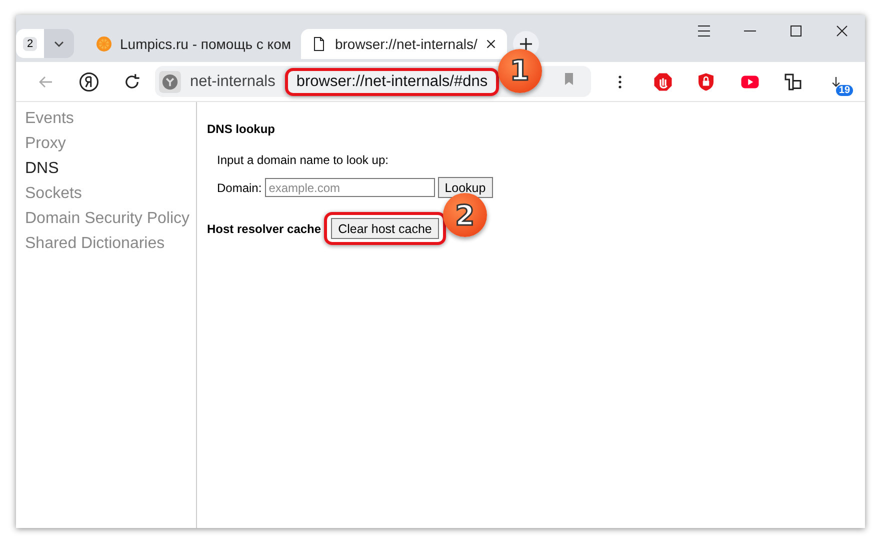 The height and width of the screenshot is (544, 881). I want to click on sidebar-item: Shared Dictionaries, so click(106, 243).